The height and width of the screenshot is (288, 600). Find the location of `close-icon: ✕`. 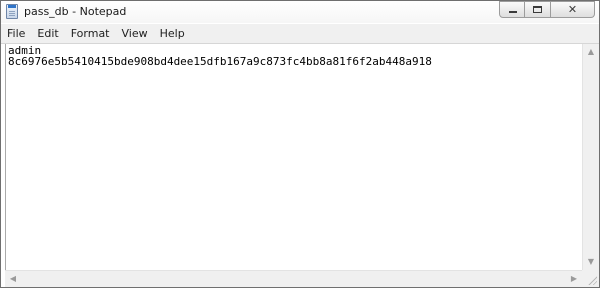

close-icon: ✕ is located at coordinates (572, 9).